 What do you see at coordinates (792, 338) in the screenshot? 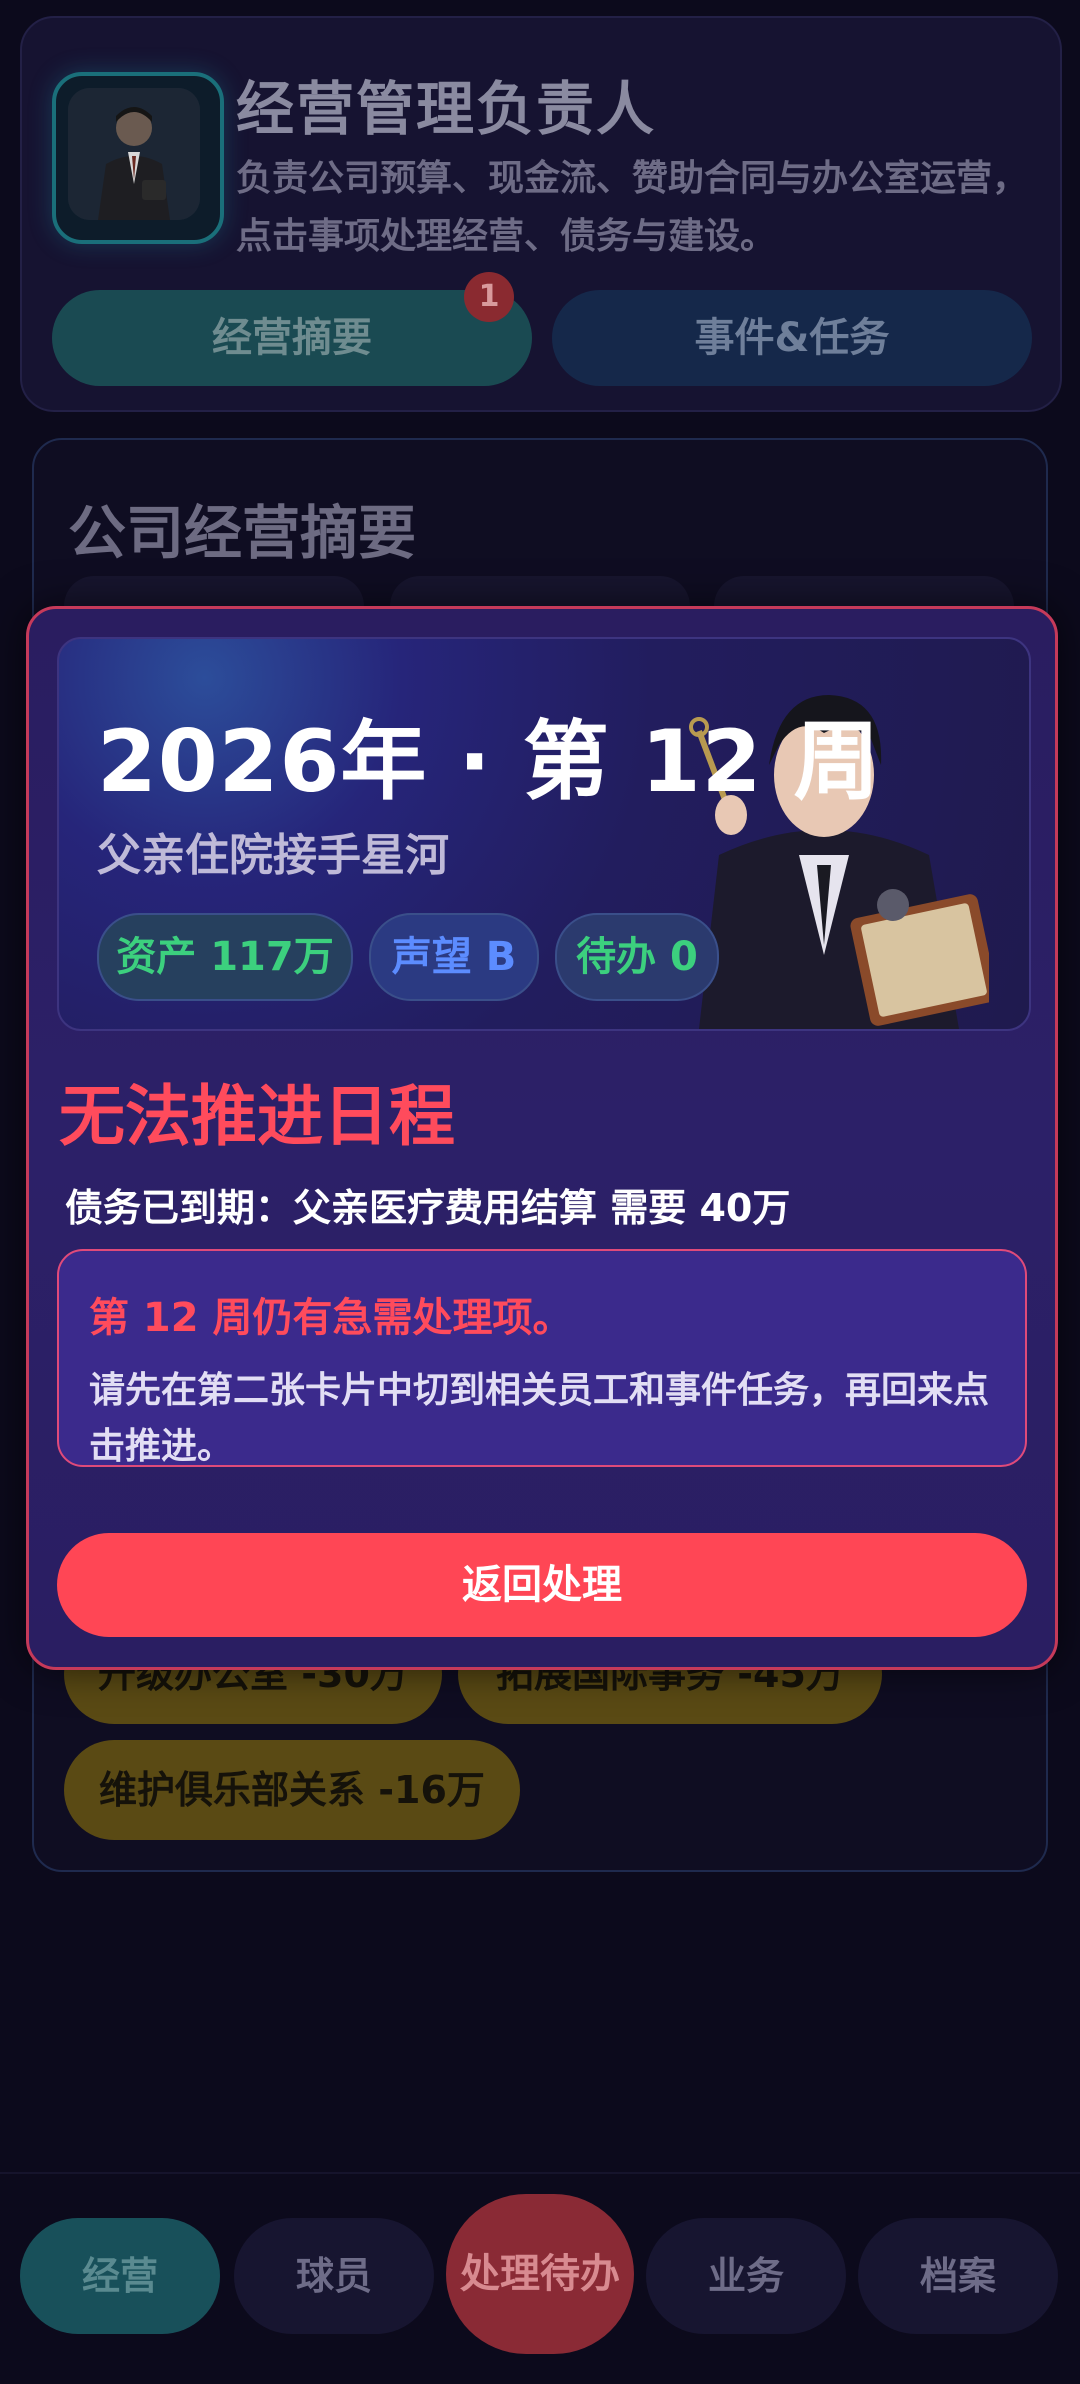
I see `tab-events-tasks: 事件&任务` at bounding box center [792, 338].